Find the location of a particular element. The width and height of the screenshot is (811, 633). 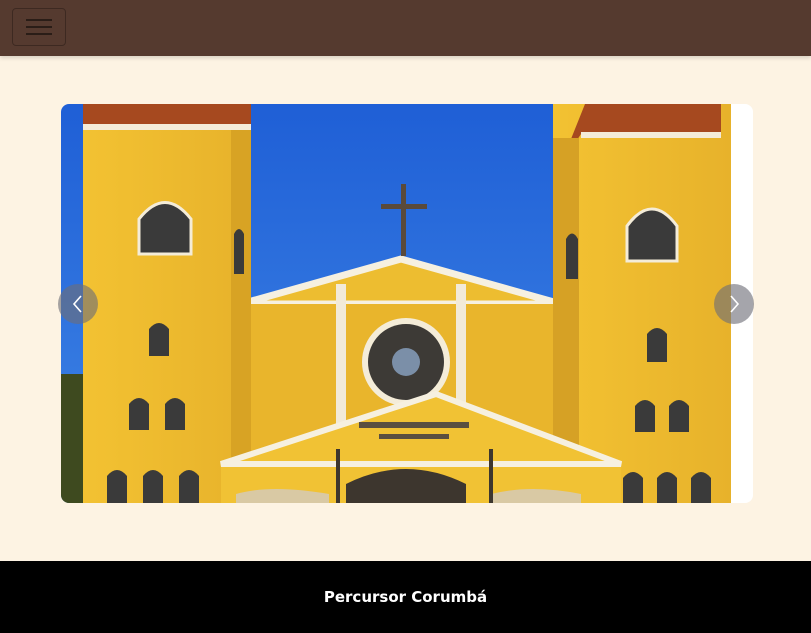

hamburger-menu-icon is located at coordinates (39, 27).